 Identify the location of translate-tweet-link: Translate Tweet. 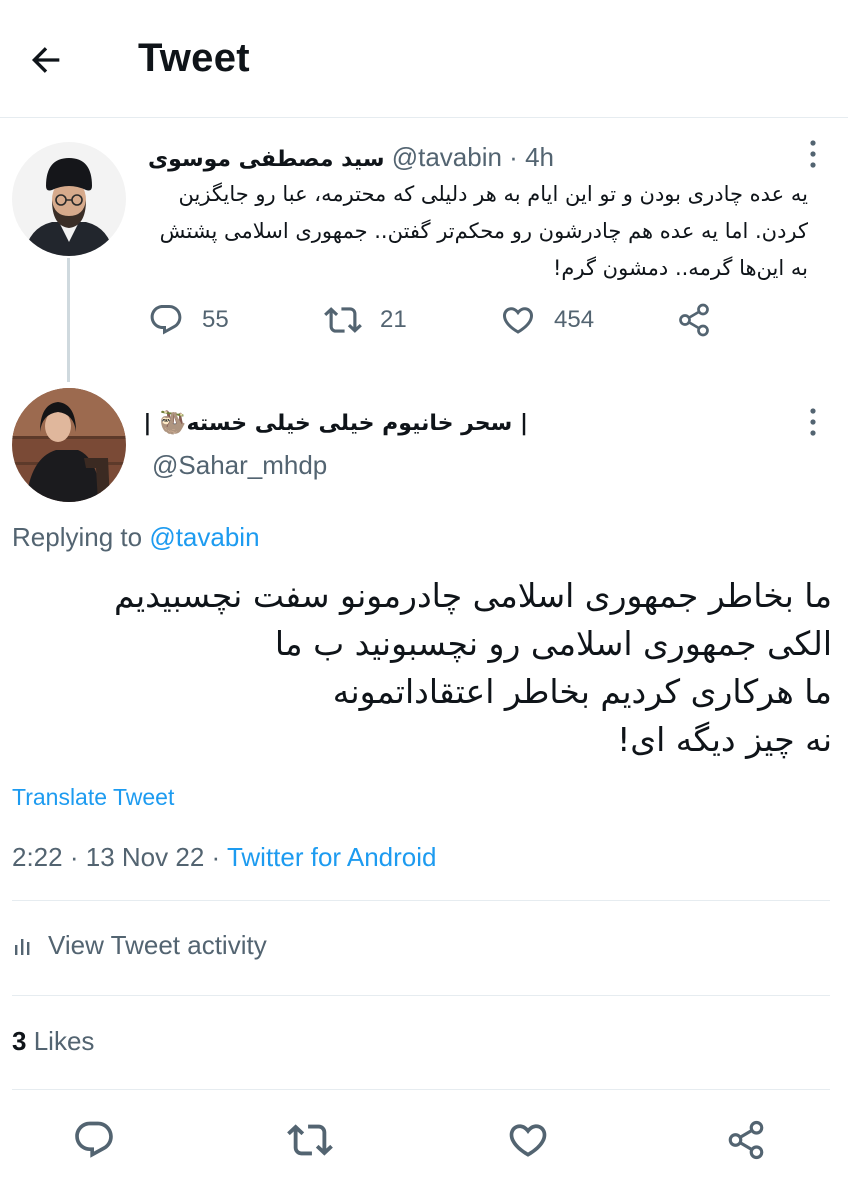
(93, 797).